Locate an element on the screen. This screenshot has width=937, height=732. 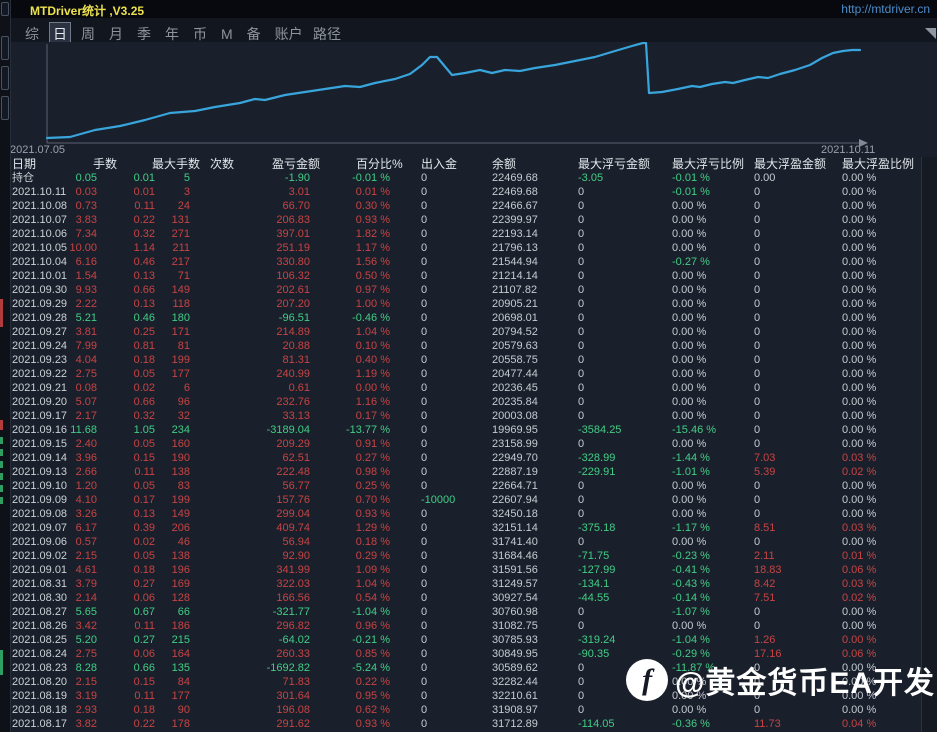
cell: 0.03 % is located at coordinates (859, 458).